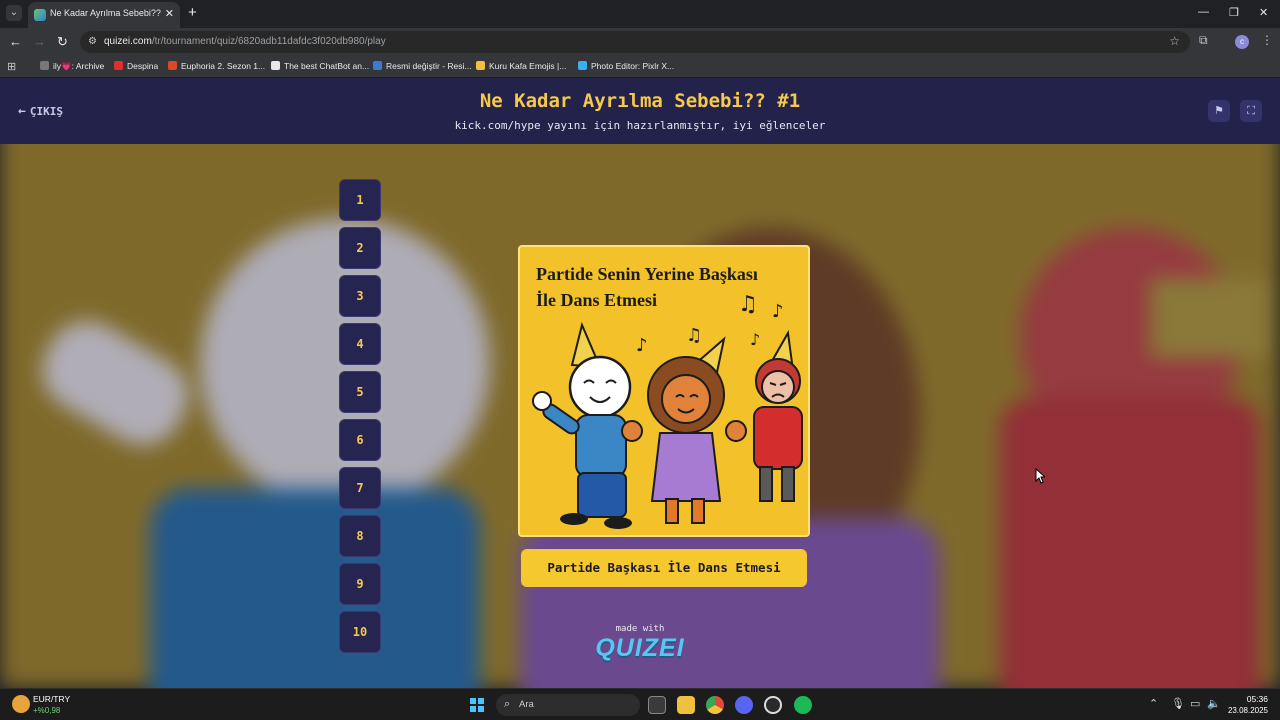 The image size is (1280, 720). I want to click on apps-grid-icon: ⊞, so click(11, 66).